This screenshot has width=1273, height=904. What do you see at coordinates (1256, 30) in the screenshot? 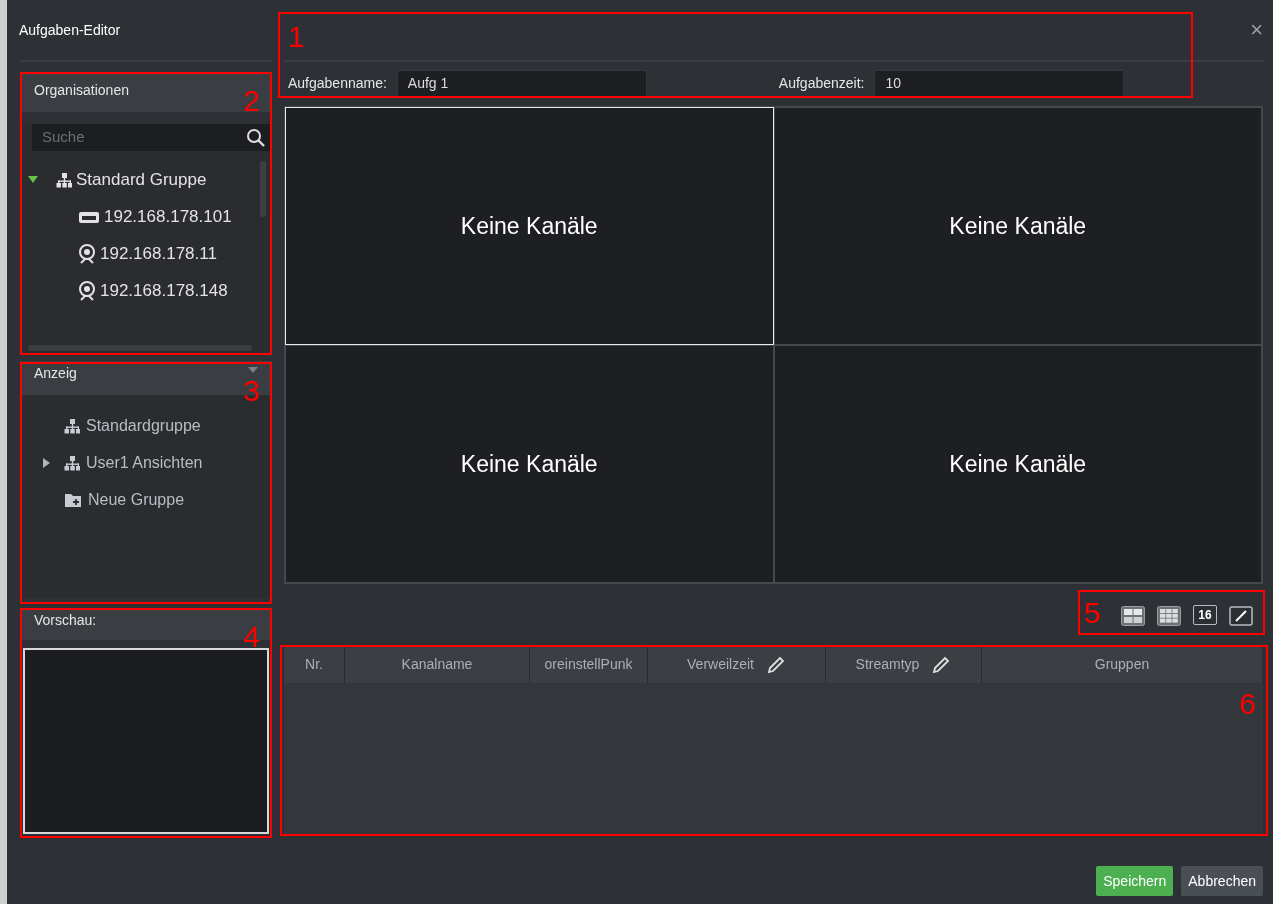
I see `close-button: ×` at bounding box center [1256, 30].